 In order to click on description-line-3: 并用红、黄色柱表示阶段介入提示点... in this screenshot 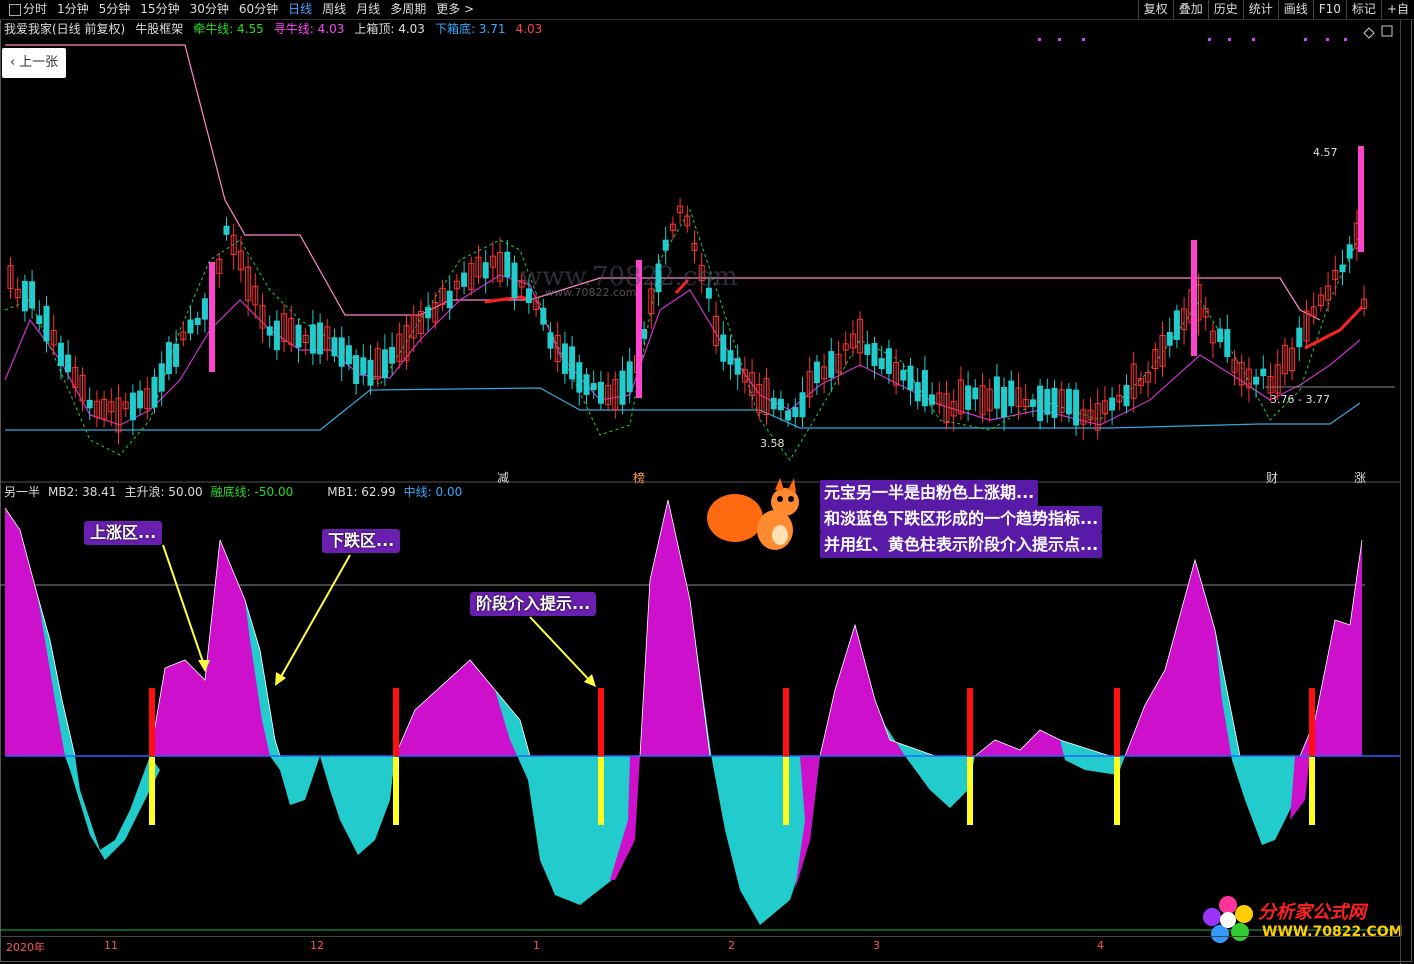, I will do `click(961, 545)`.